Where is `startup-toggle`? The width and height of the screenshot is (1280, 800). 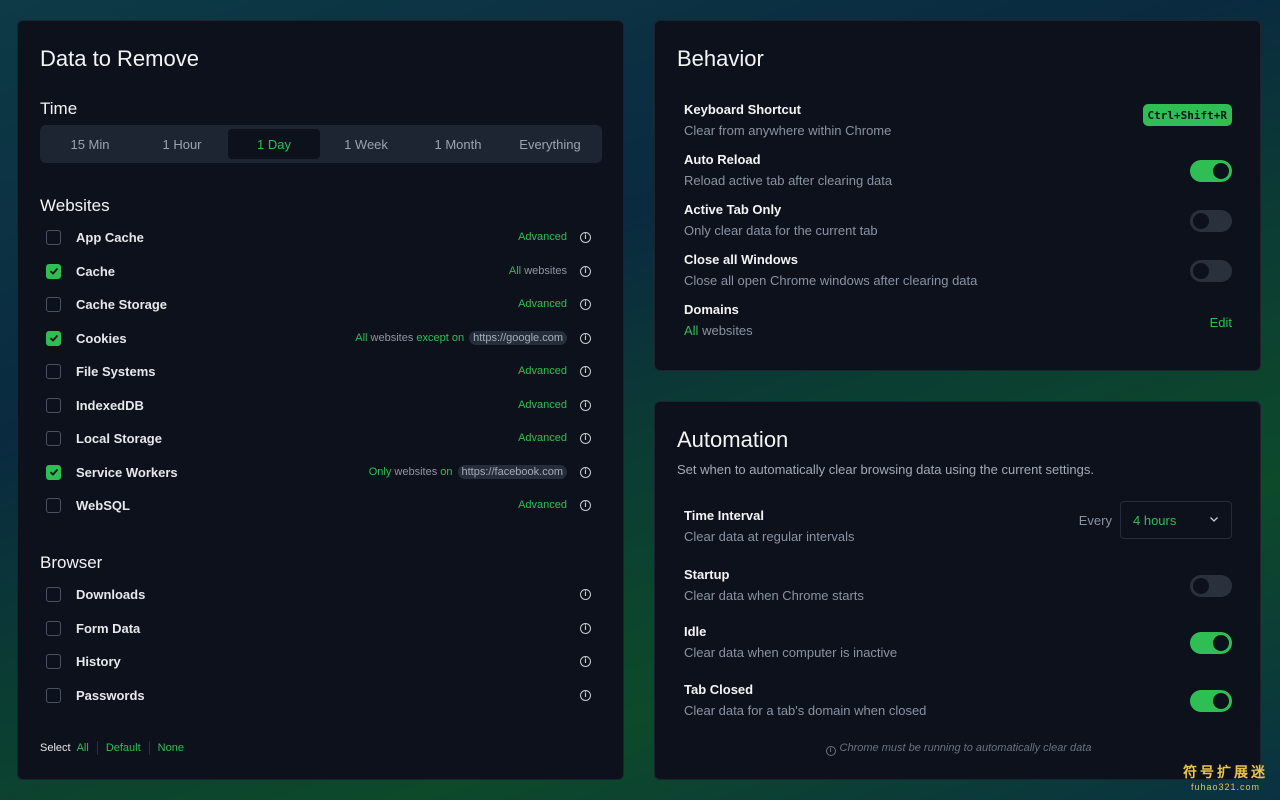
startup-toggle is located at coordinates (1211, 586).